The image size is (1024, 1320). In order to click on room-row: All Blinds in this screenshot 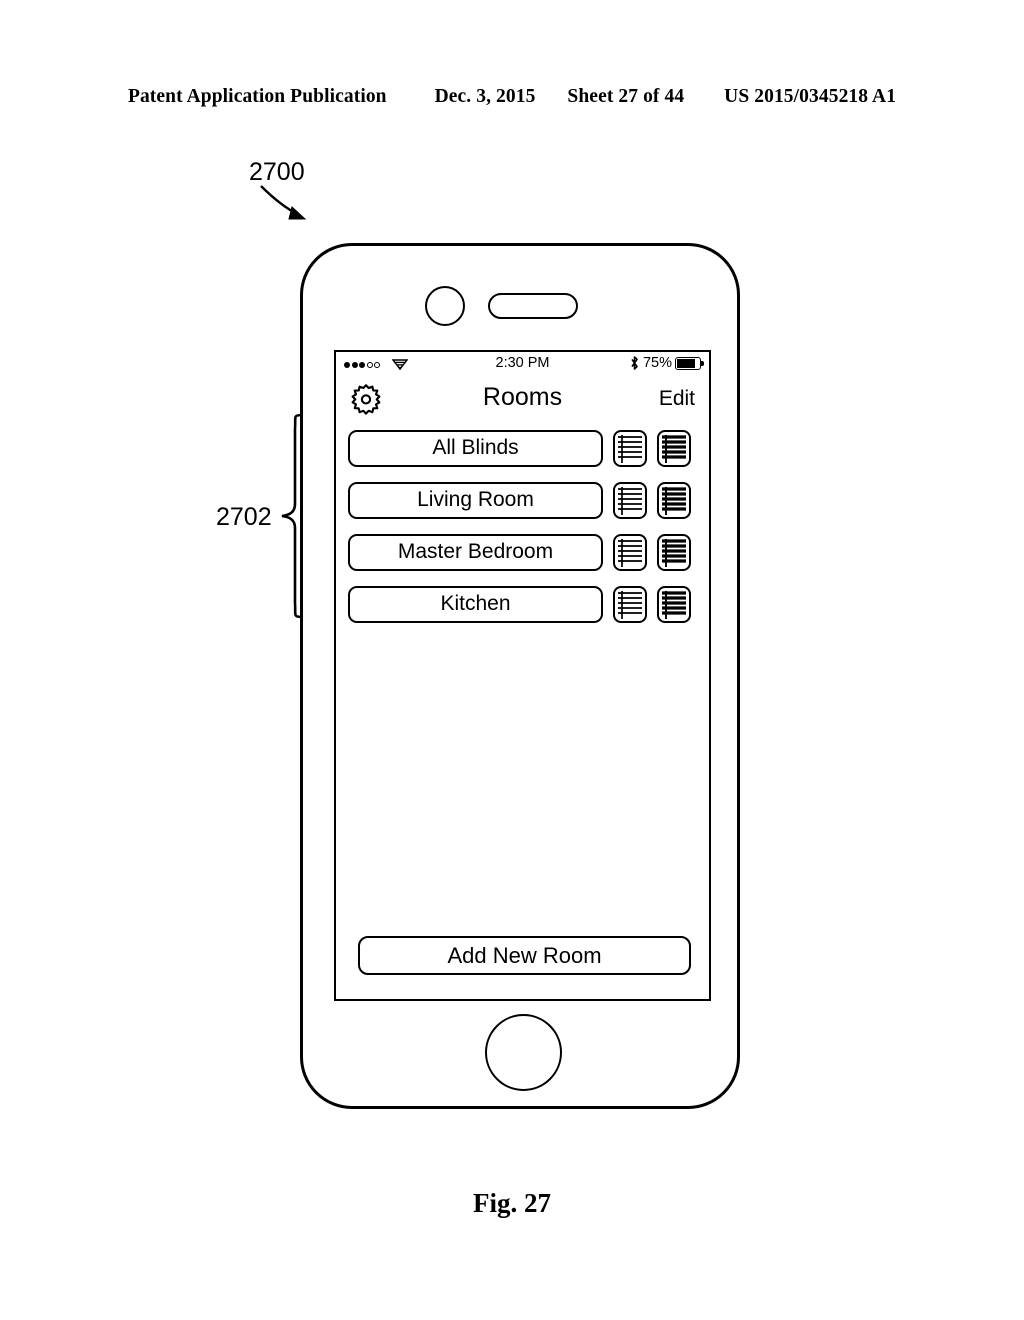, I will do `click(522, 448)`.